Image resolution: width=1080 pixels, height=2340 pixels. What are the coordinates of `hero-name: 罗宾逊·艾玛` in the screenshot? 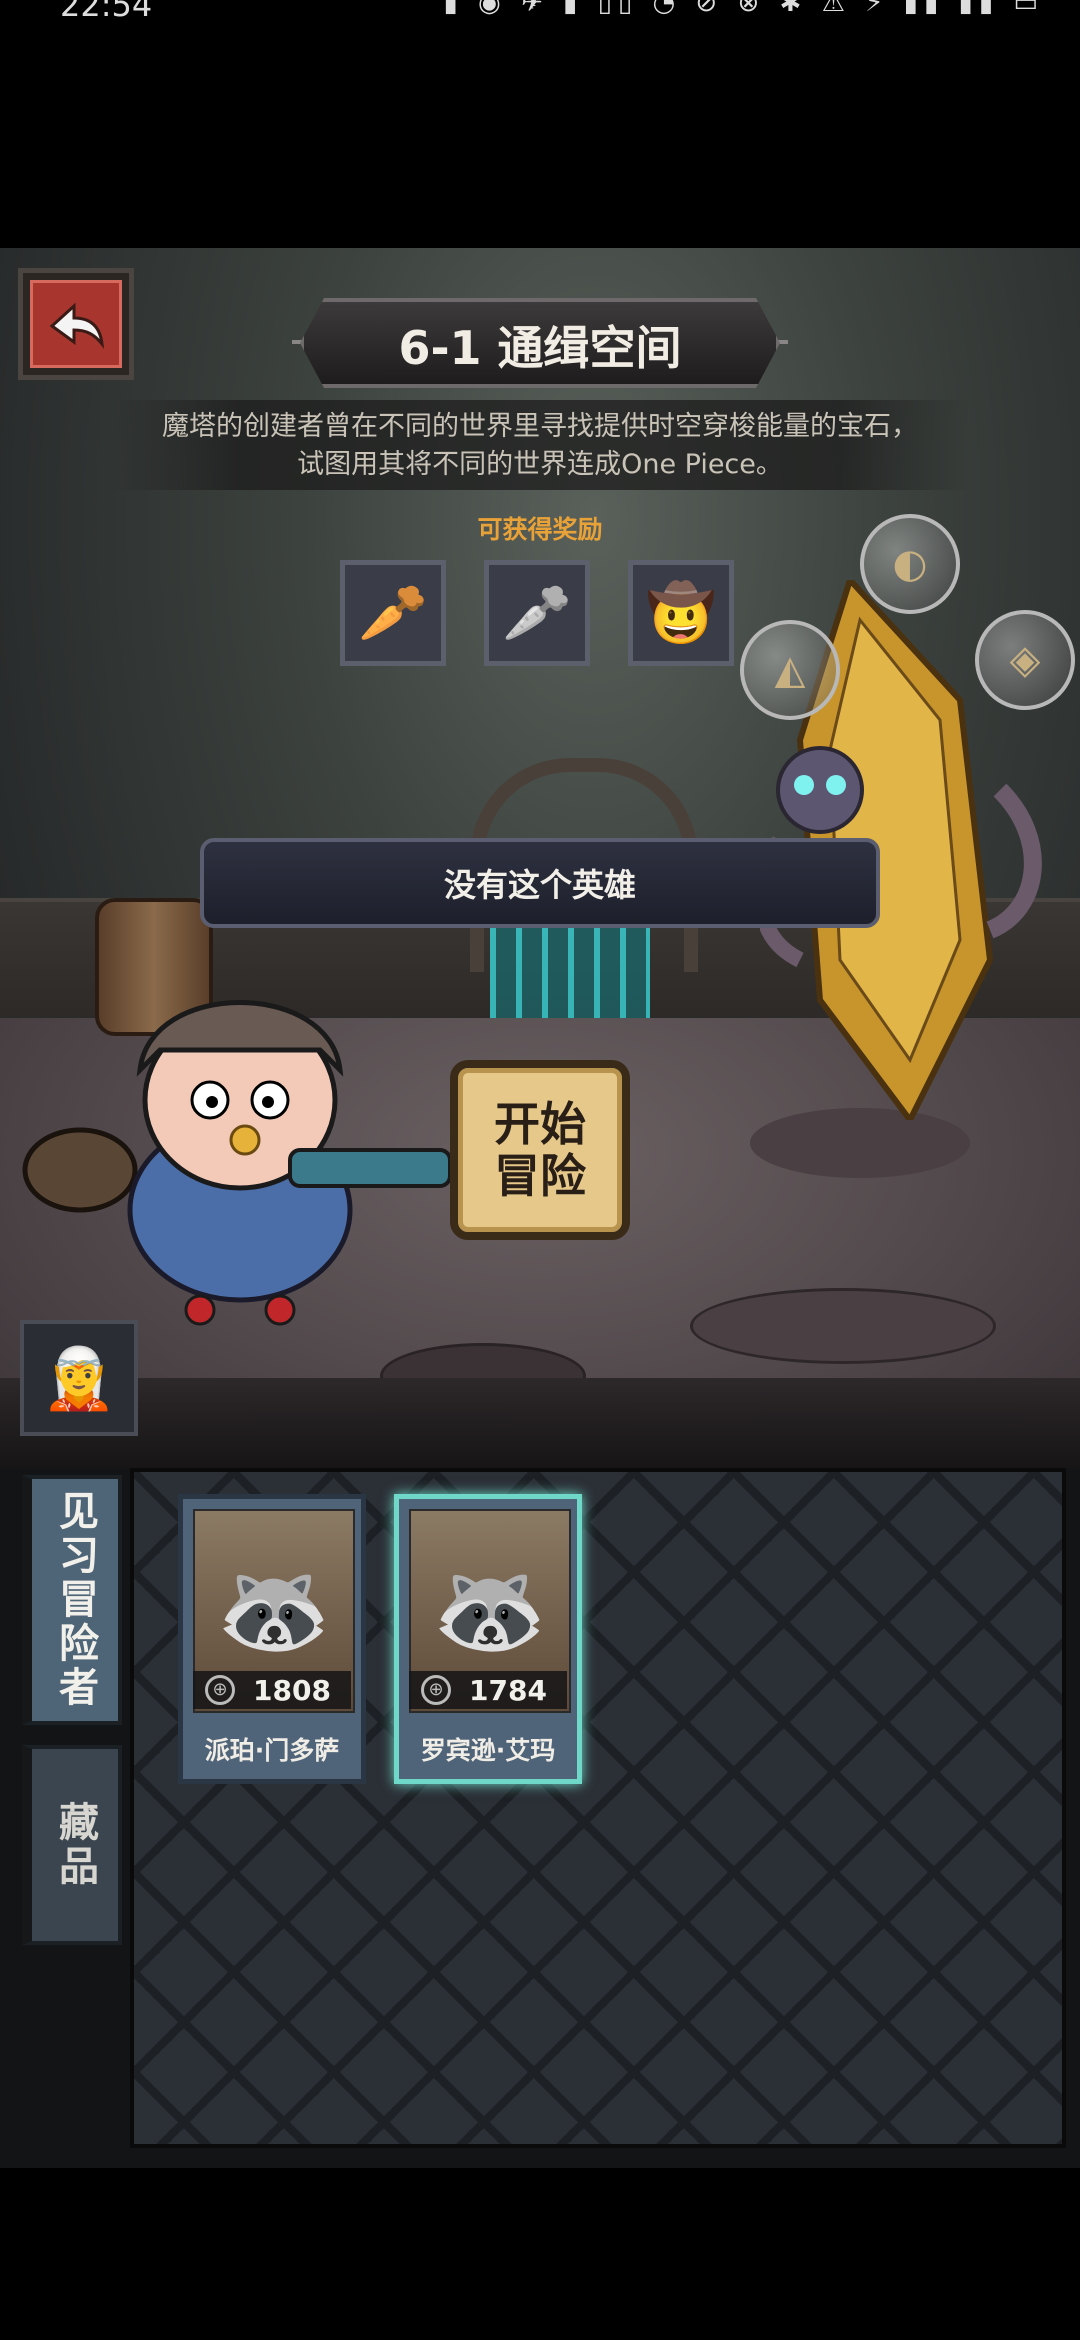 It's located at (488, 1750).